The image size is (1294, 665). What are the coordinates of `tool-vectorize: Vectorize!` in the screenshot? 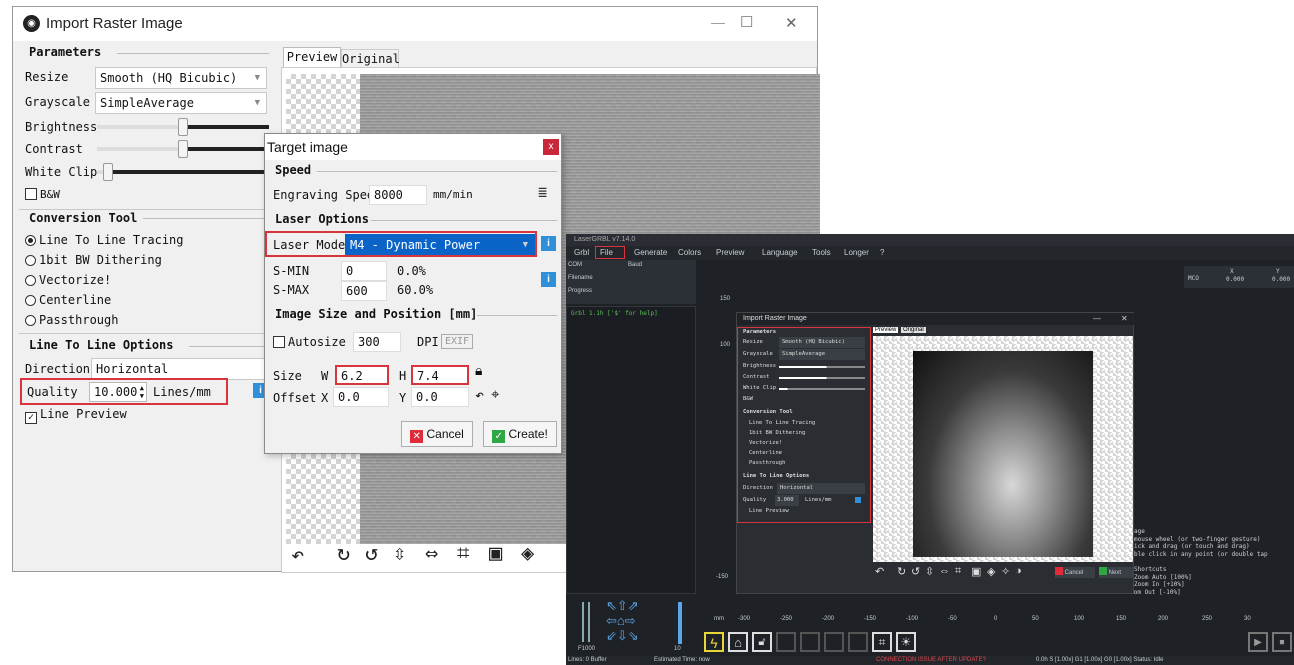 It's located at (68, 280).